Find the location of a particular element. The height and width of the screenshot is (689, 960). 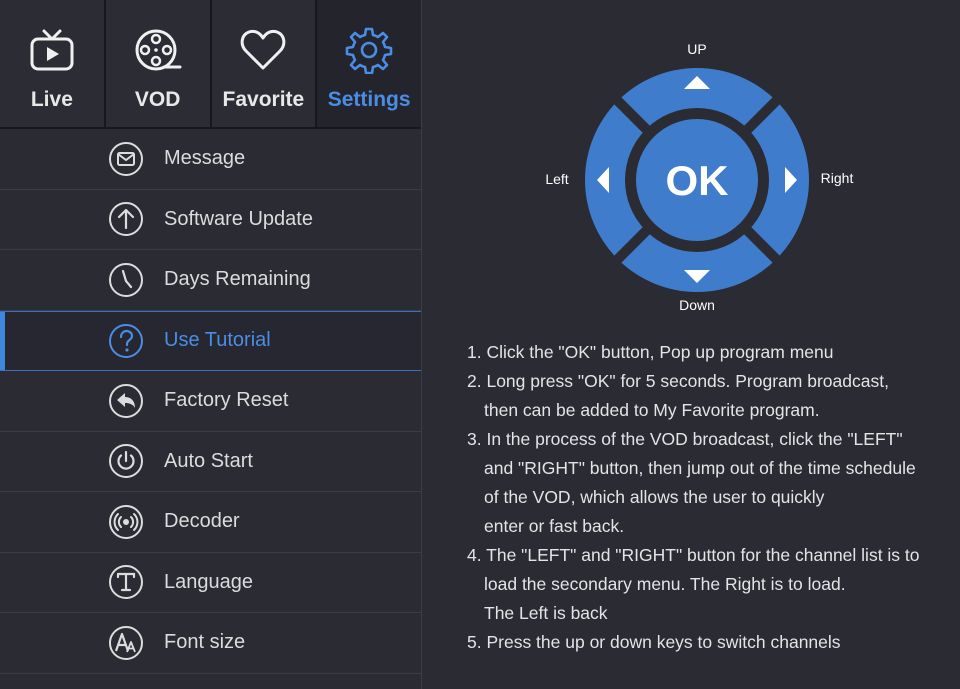

menu-item-auto-start: Auto Start is located at coordinates (210, 462).